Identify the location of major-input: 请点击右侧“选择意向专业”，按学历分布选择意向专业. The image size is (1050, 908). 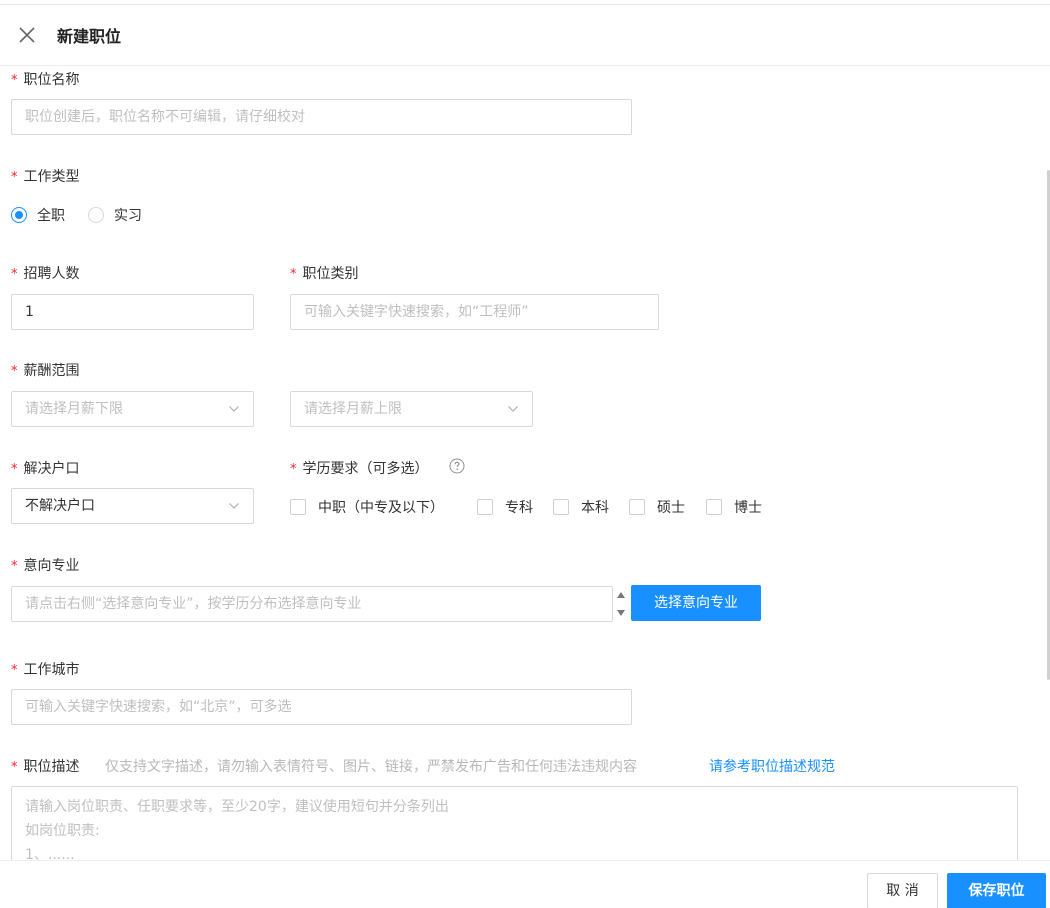
(312, 604).